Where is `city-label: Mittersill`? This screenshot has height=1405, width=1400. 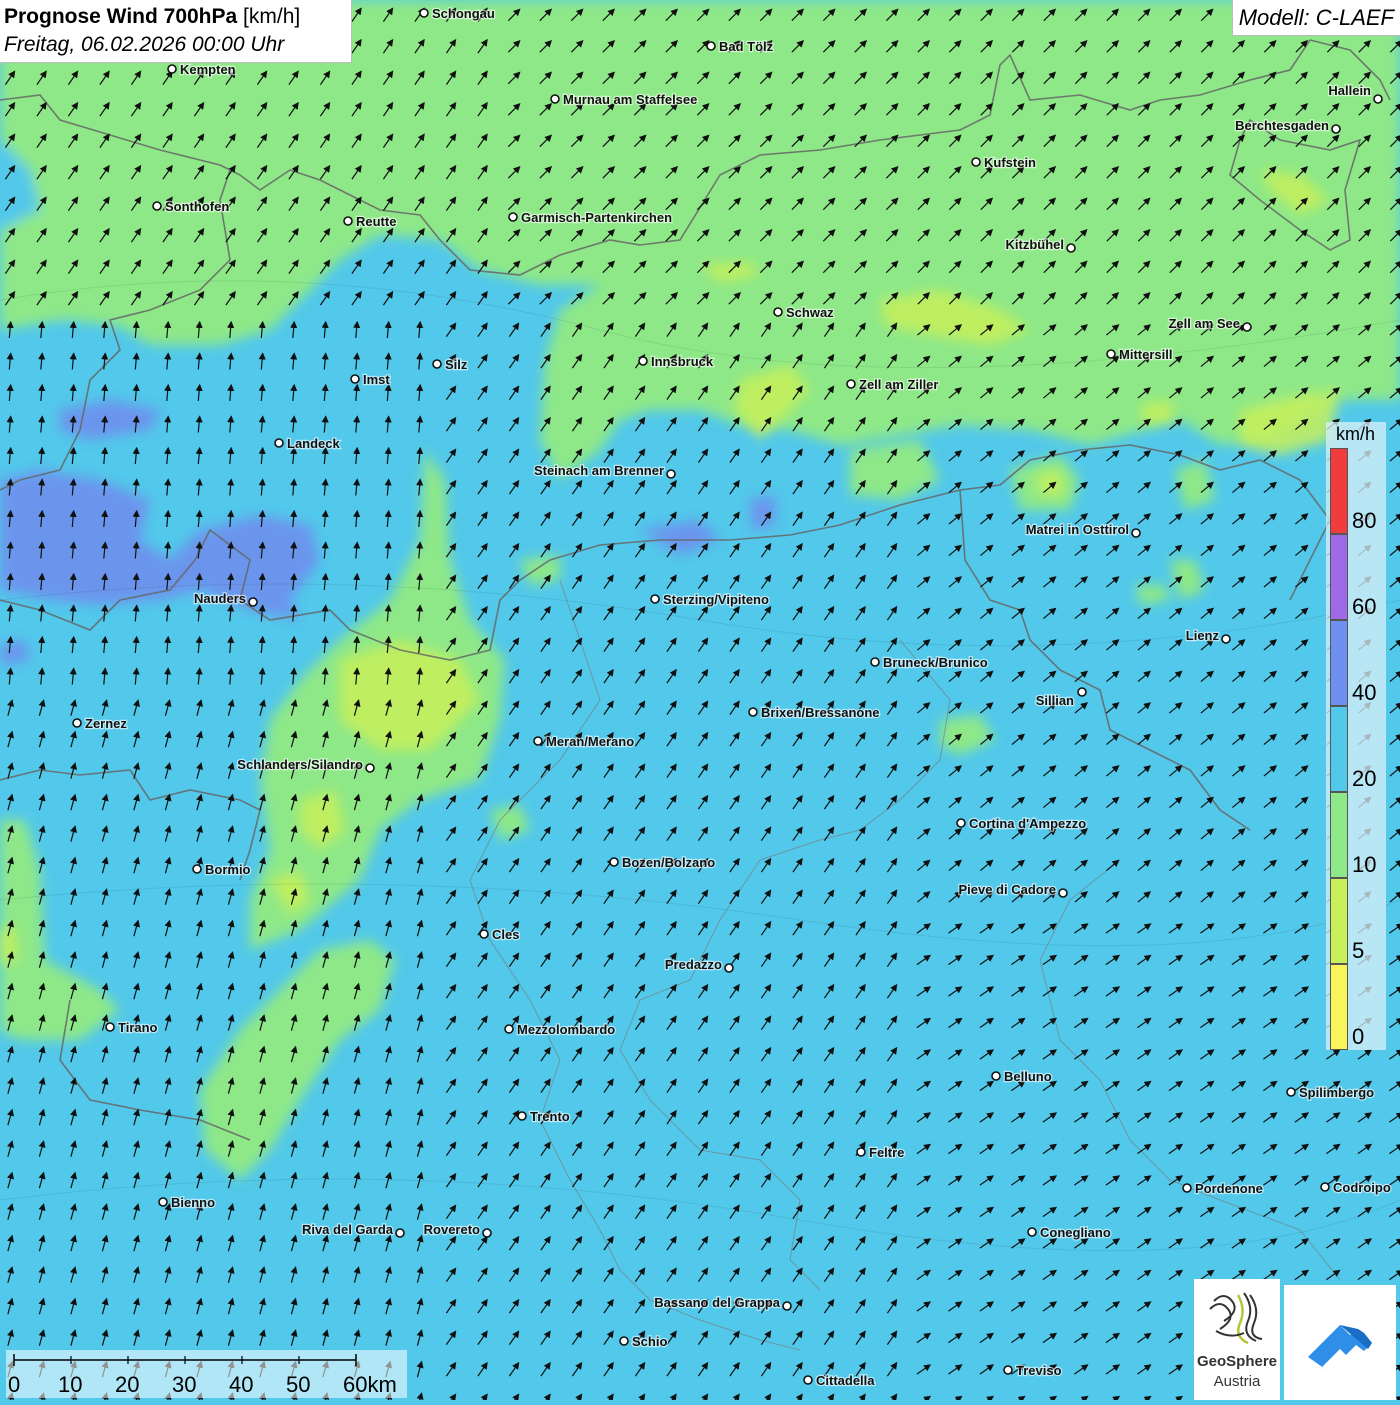 city-label: Mittersill is located at coordinates (1145, 354).